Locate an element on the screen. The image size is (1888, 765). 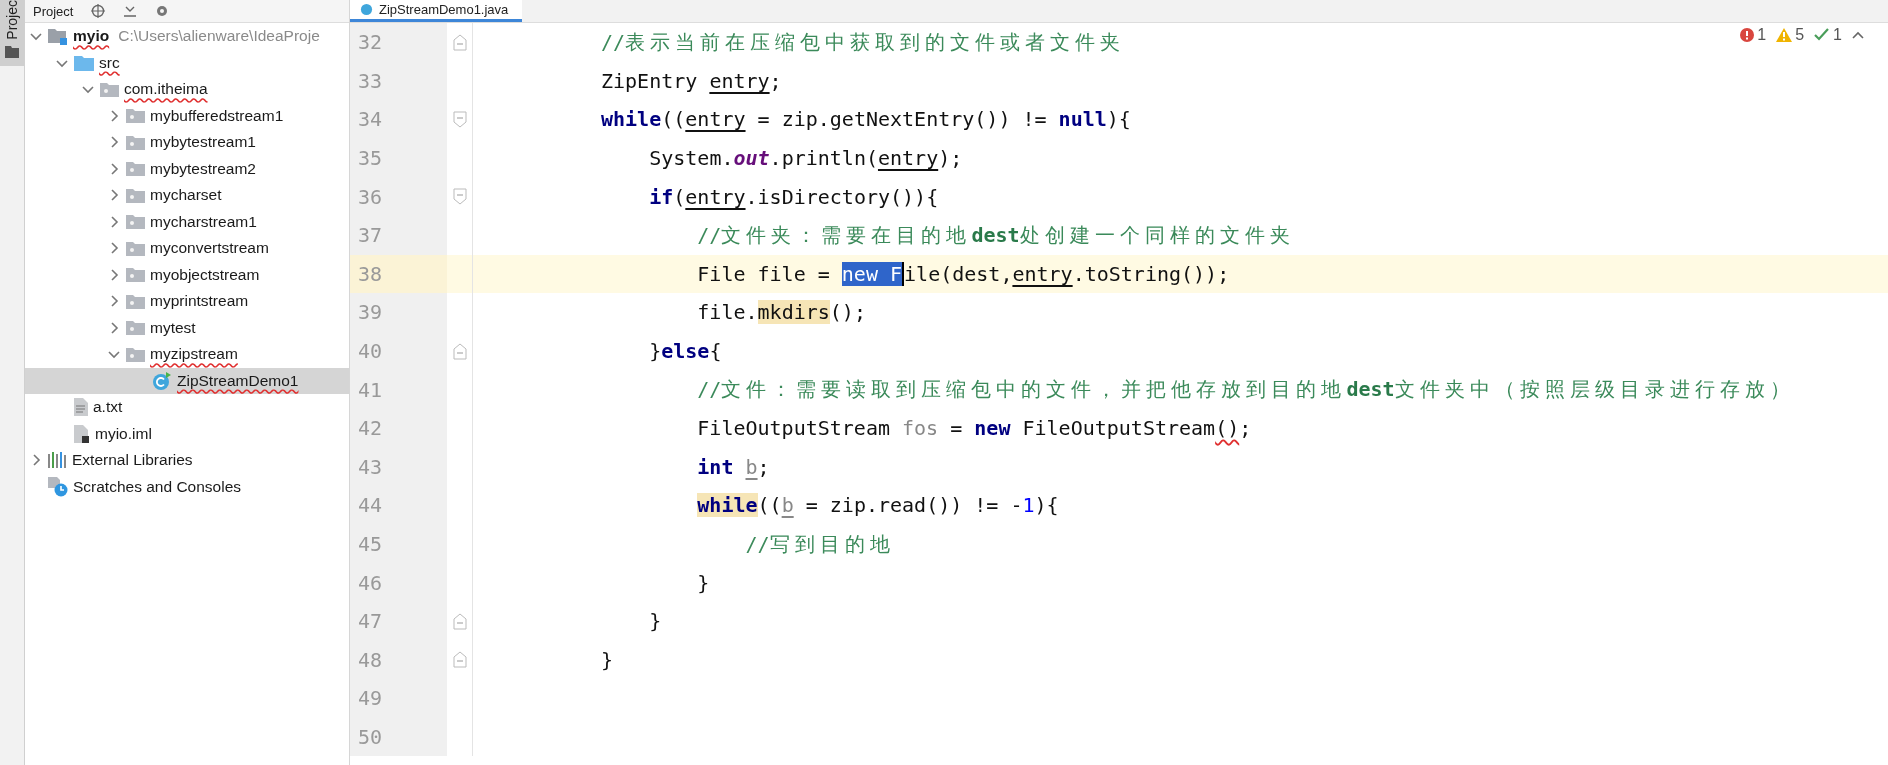
line-number: 33 is located at coordinates (398, 81).